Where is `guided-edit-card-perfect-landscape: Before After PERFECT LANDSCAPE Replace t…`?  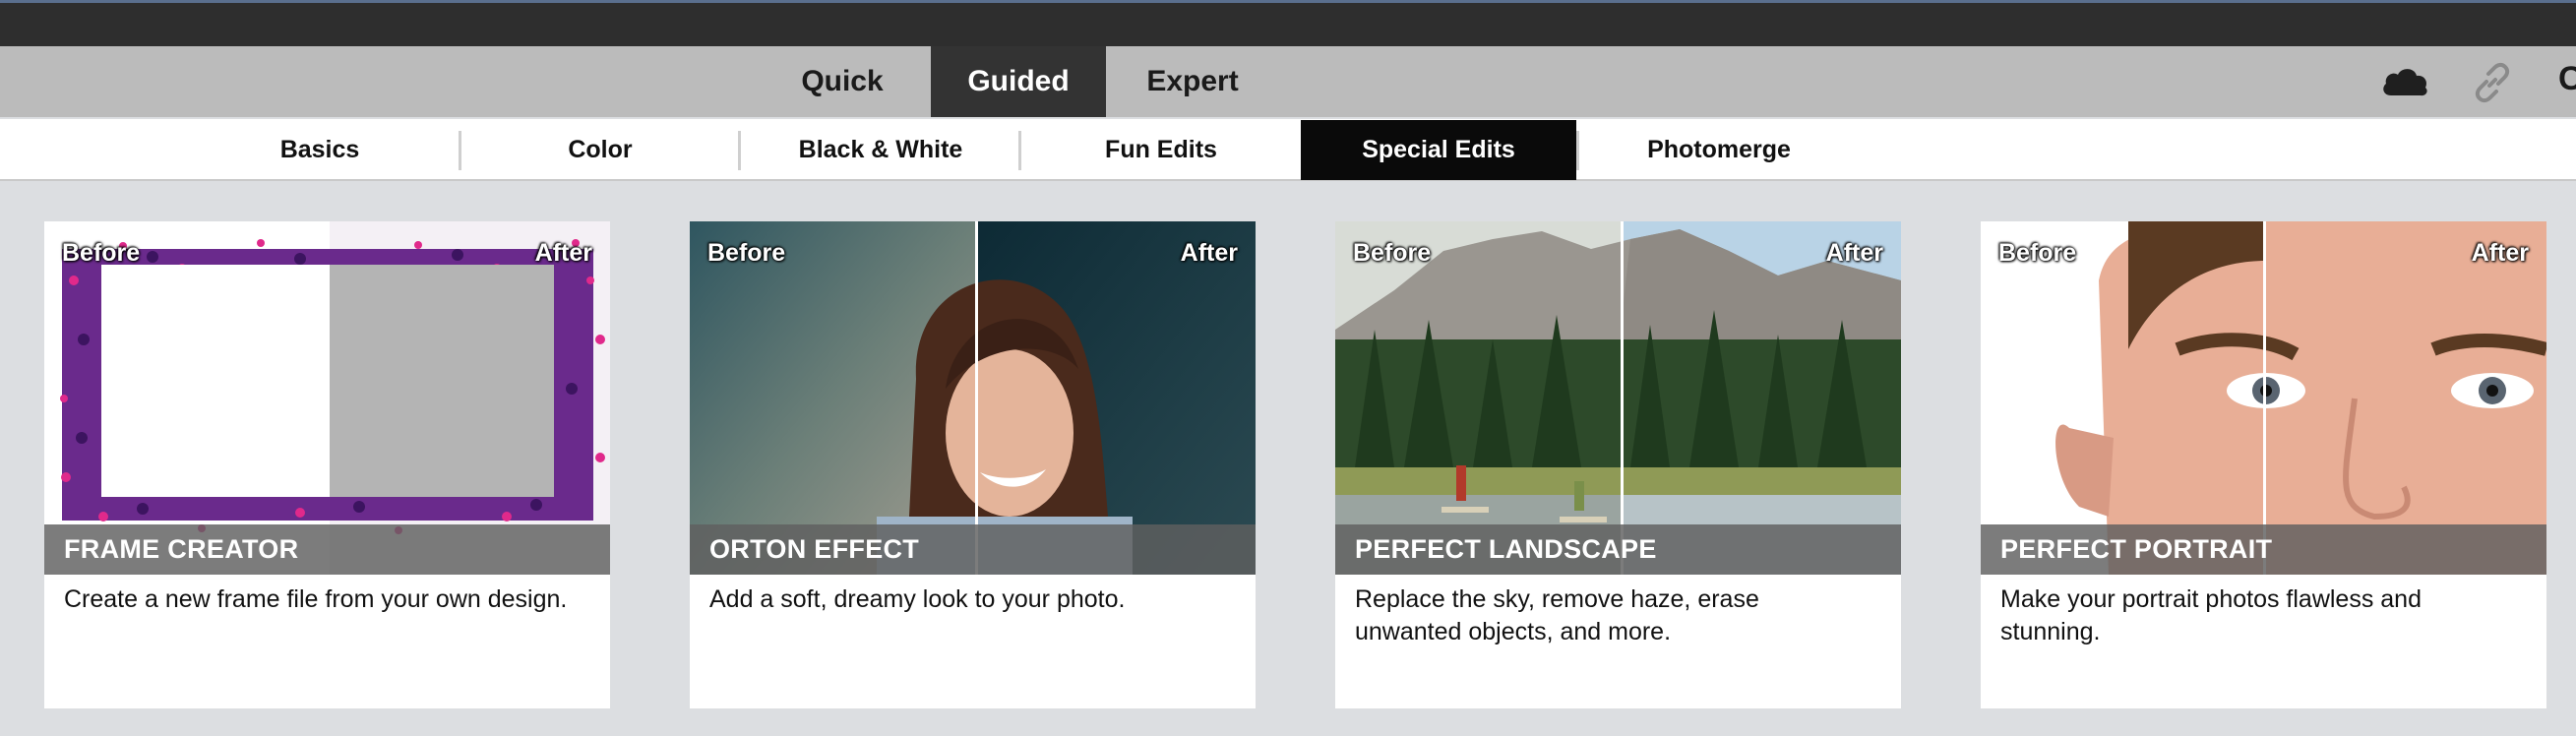 guided-edit-card-perfect-landscape: Before After PERFECT LANDSCAPE Replace t… is located at coordinates (1618, 464).